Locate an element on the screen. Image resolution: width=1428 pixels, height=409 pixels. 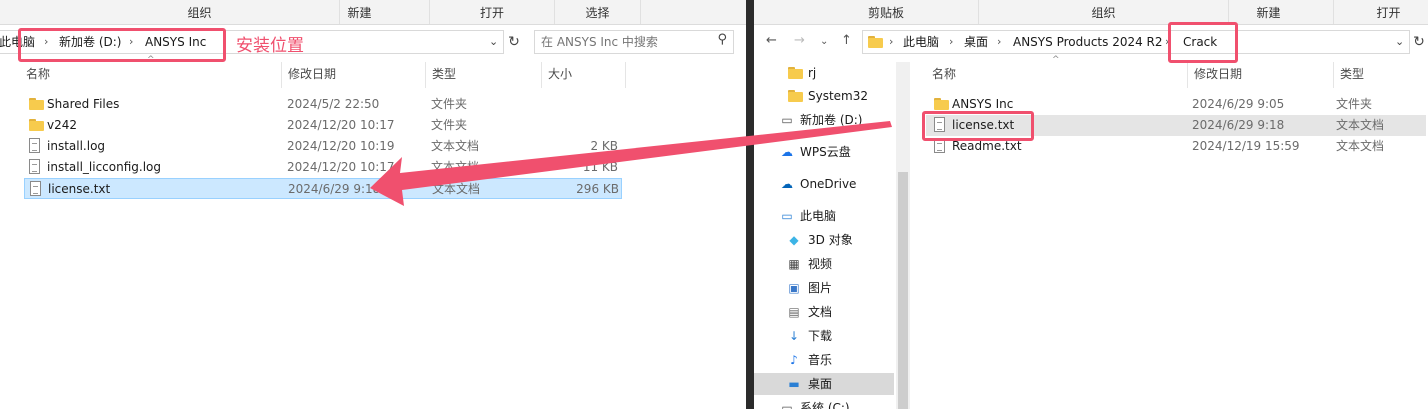
tree-item-label: System32 is located at coordinates (838, 96).